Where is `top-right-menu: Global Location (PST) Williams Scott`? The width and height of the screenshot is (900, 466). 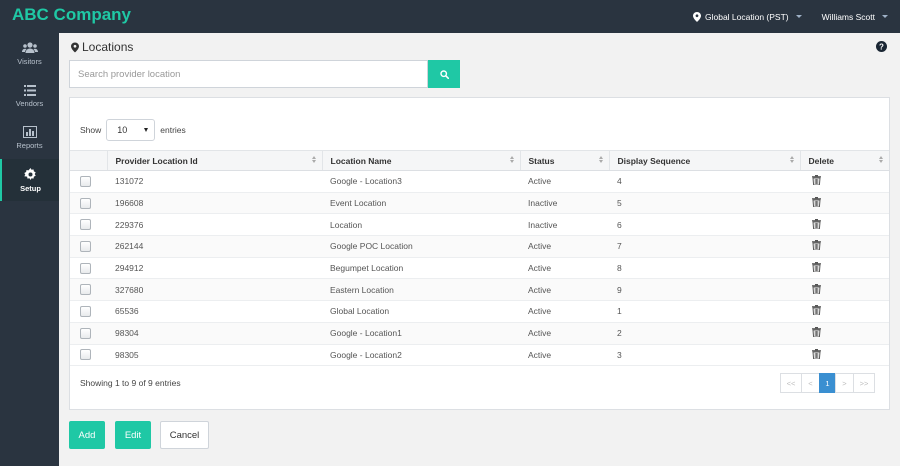 top-right-menu: Global Location (PST) Williams Scott is located at coordinates (790, 16).